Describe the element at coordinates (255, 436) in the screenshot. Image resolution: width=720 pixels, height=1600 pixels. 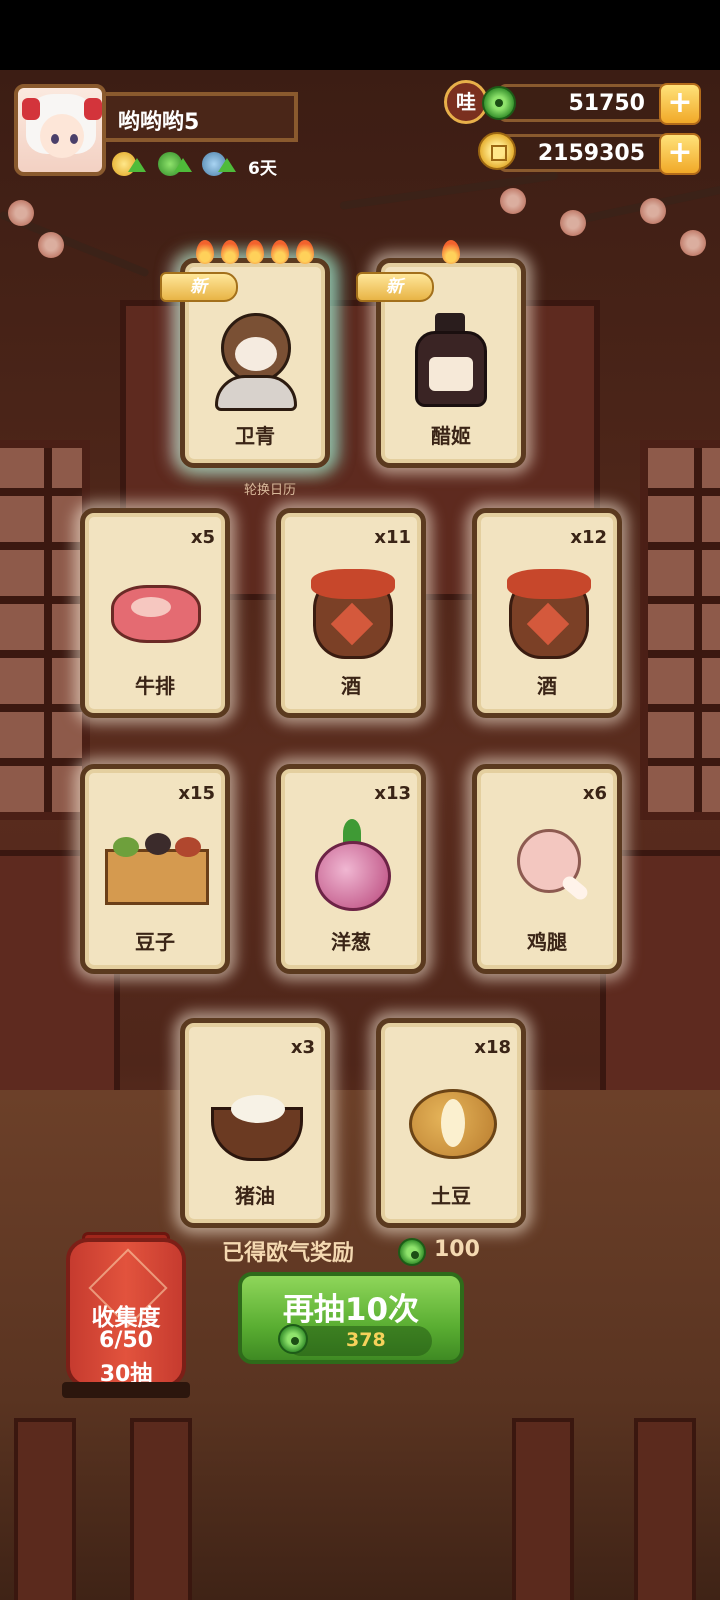
I see `card-name: 卫青` at that location.